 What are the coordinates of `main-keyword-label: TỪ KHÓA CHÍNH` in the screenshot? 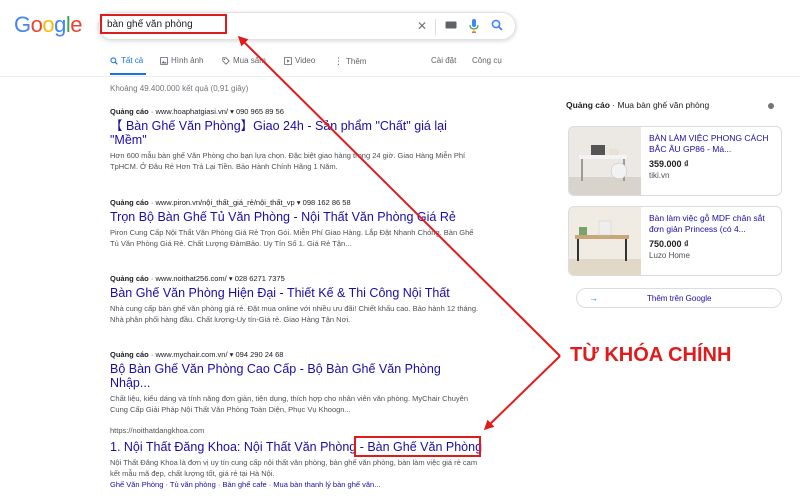 It's located at (651, 355).